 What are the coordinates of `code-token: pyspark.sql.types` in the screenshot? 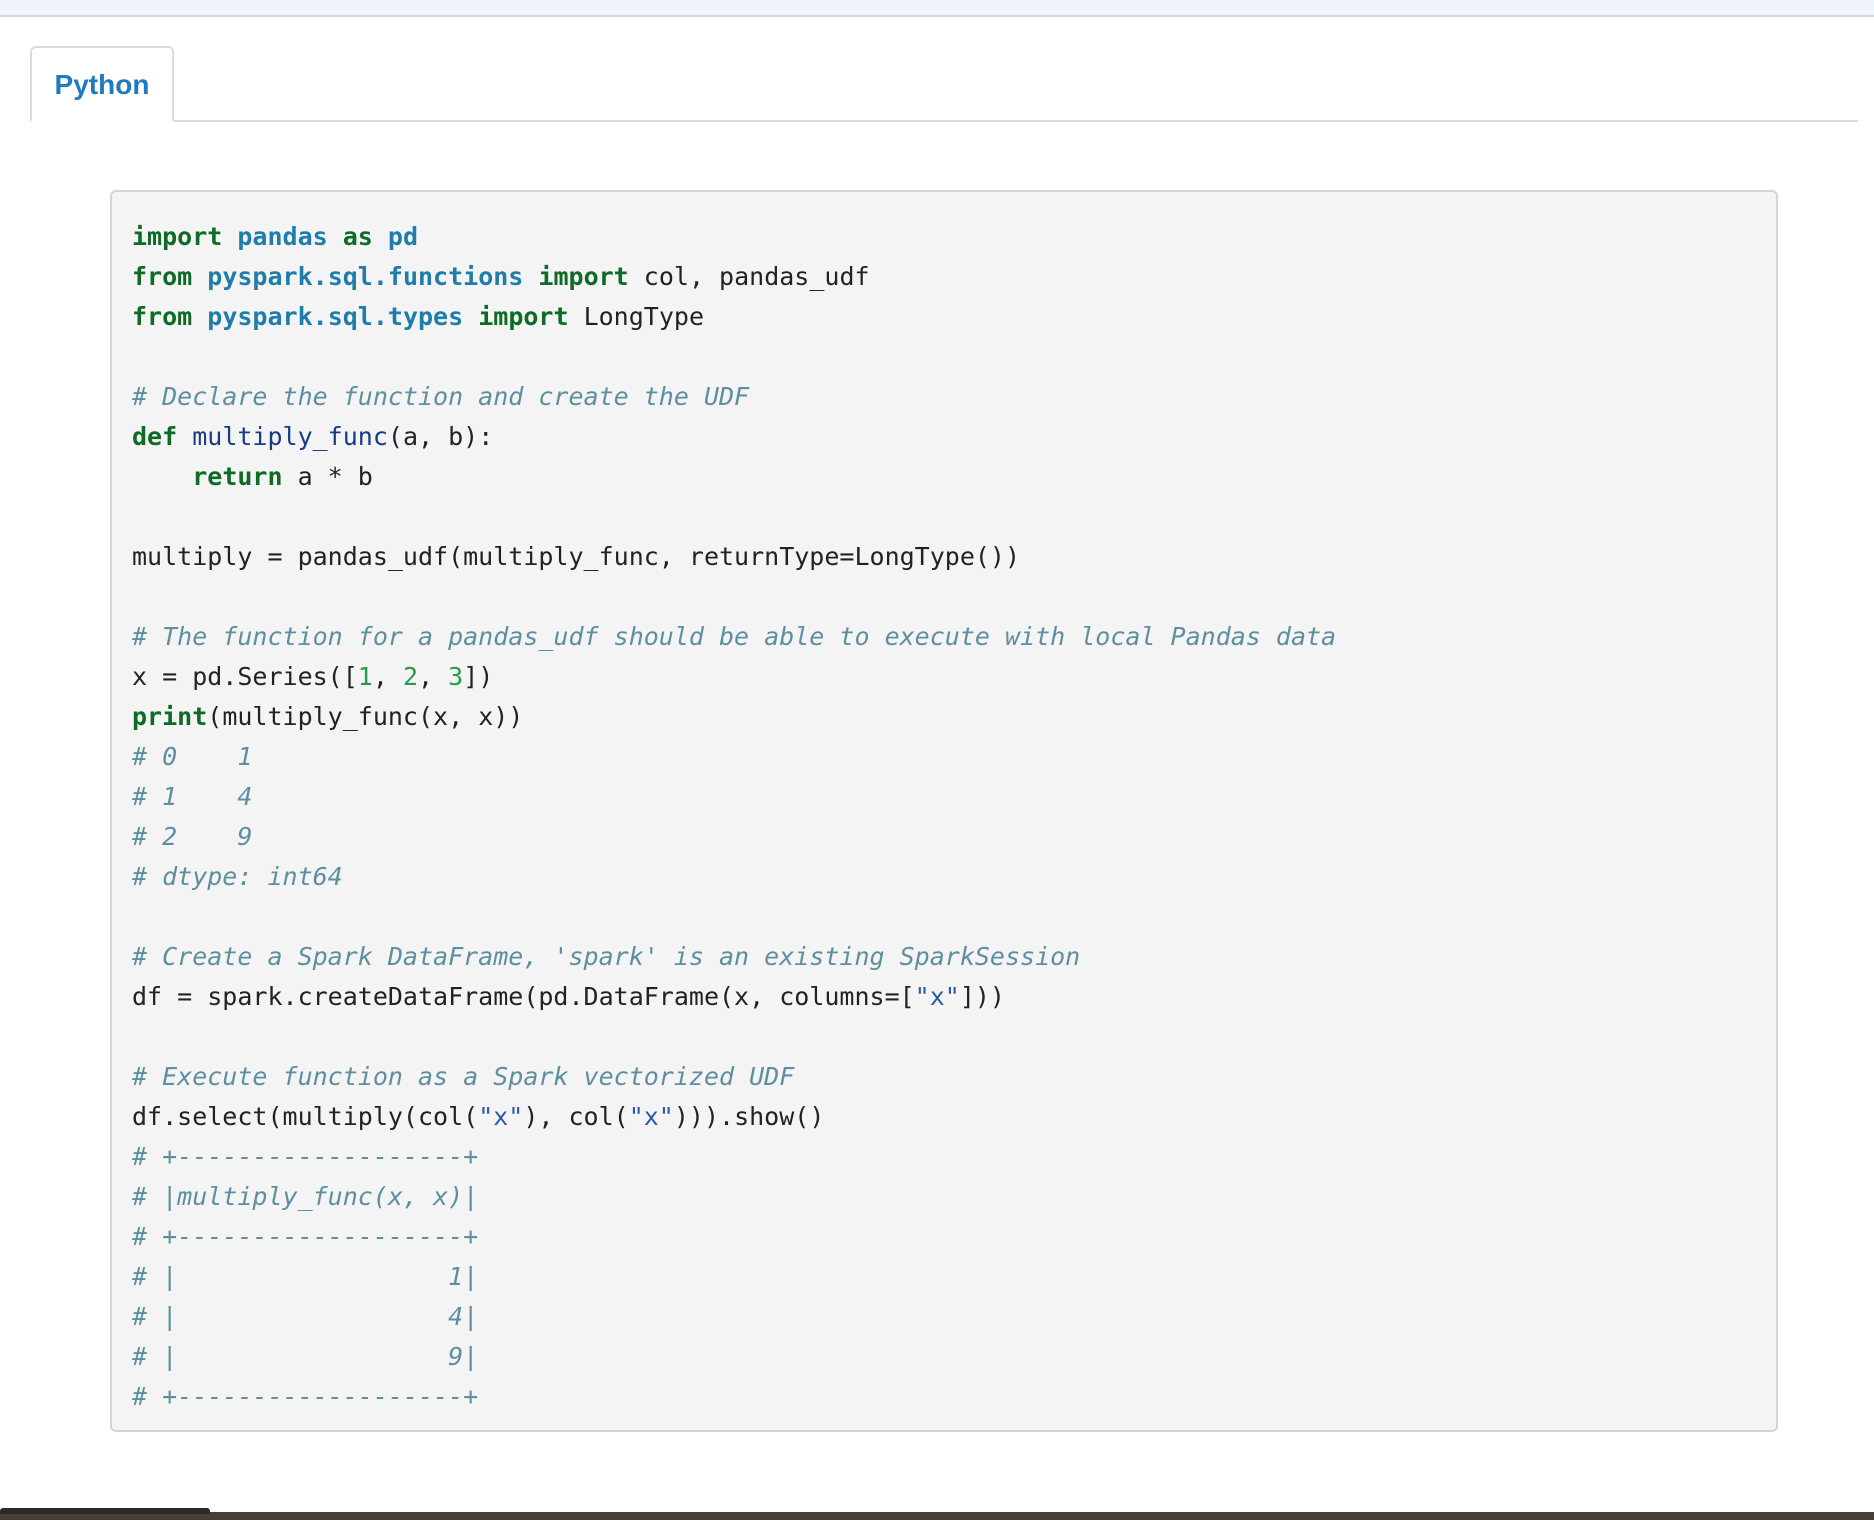 It's located at (335, 316).